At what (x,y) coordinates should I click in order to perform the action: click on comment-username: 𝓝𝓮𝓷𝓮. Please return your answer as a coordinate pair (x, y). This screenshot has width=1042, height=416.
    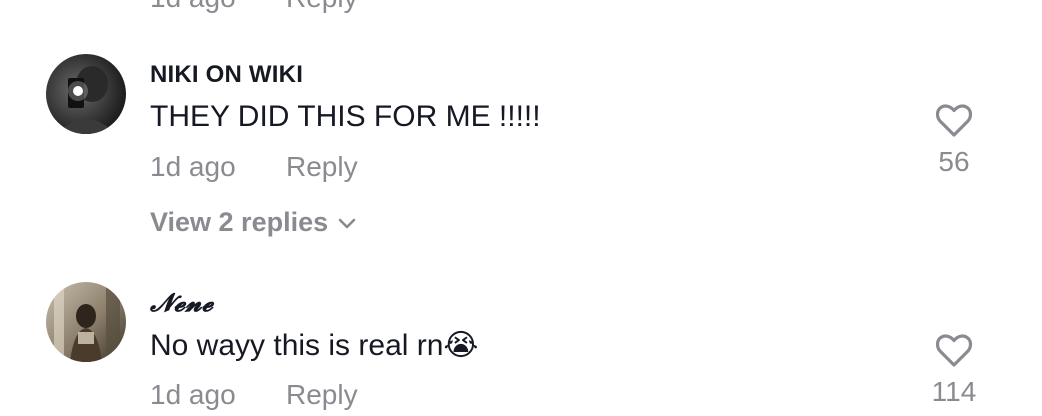
    Looking at the image, I should click on (181, 303).